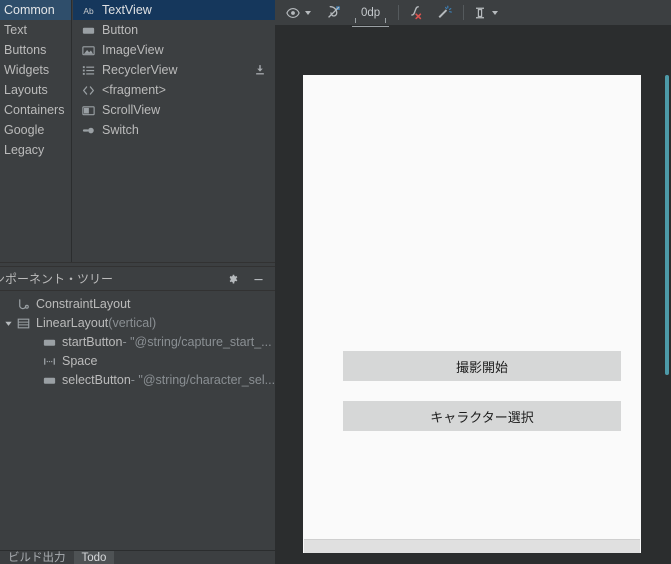 The width and height of the screenshot is (671, 564). I want to click on download-icon, so click(260, 70).